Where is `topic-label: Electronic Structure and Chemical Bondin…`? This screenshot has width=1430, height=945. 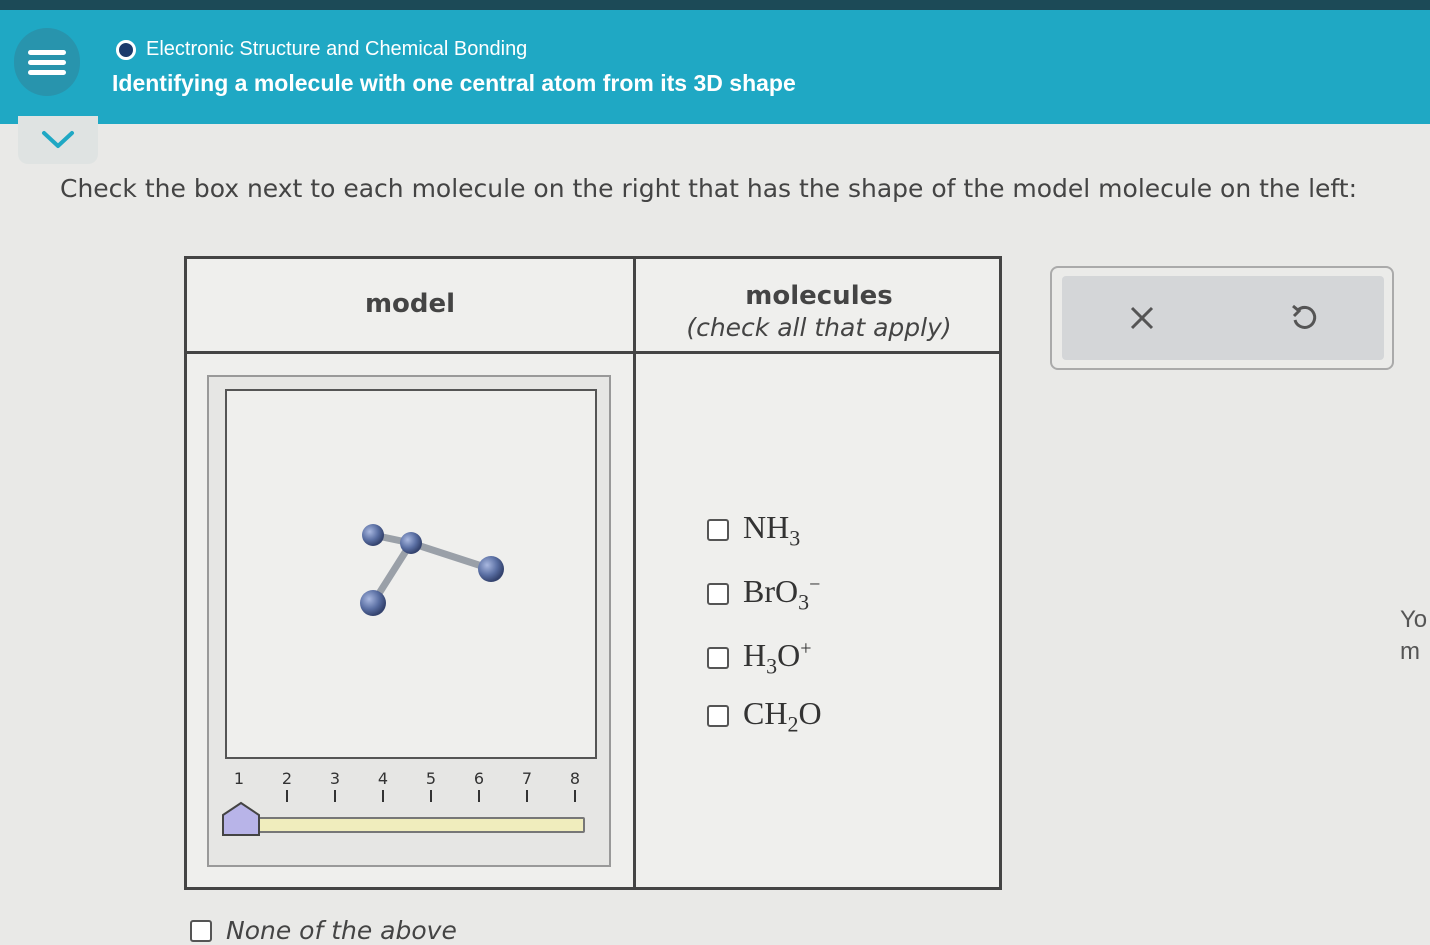 topic-label: Electronic Structure and Chemical Bondin… is located at coordinates (337, 49).